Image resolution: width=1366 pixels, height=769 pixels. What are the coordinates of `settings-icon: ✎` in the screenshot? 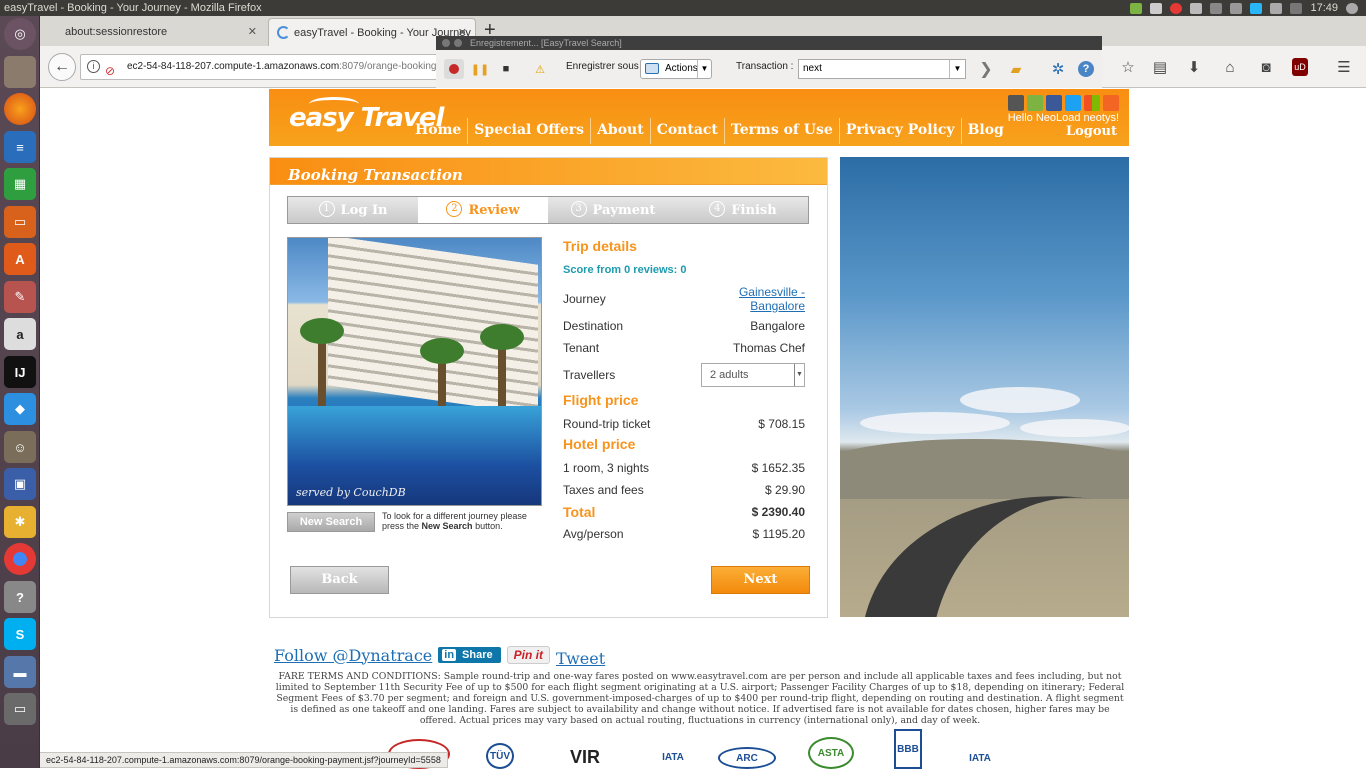 It's located at (20, 297).